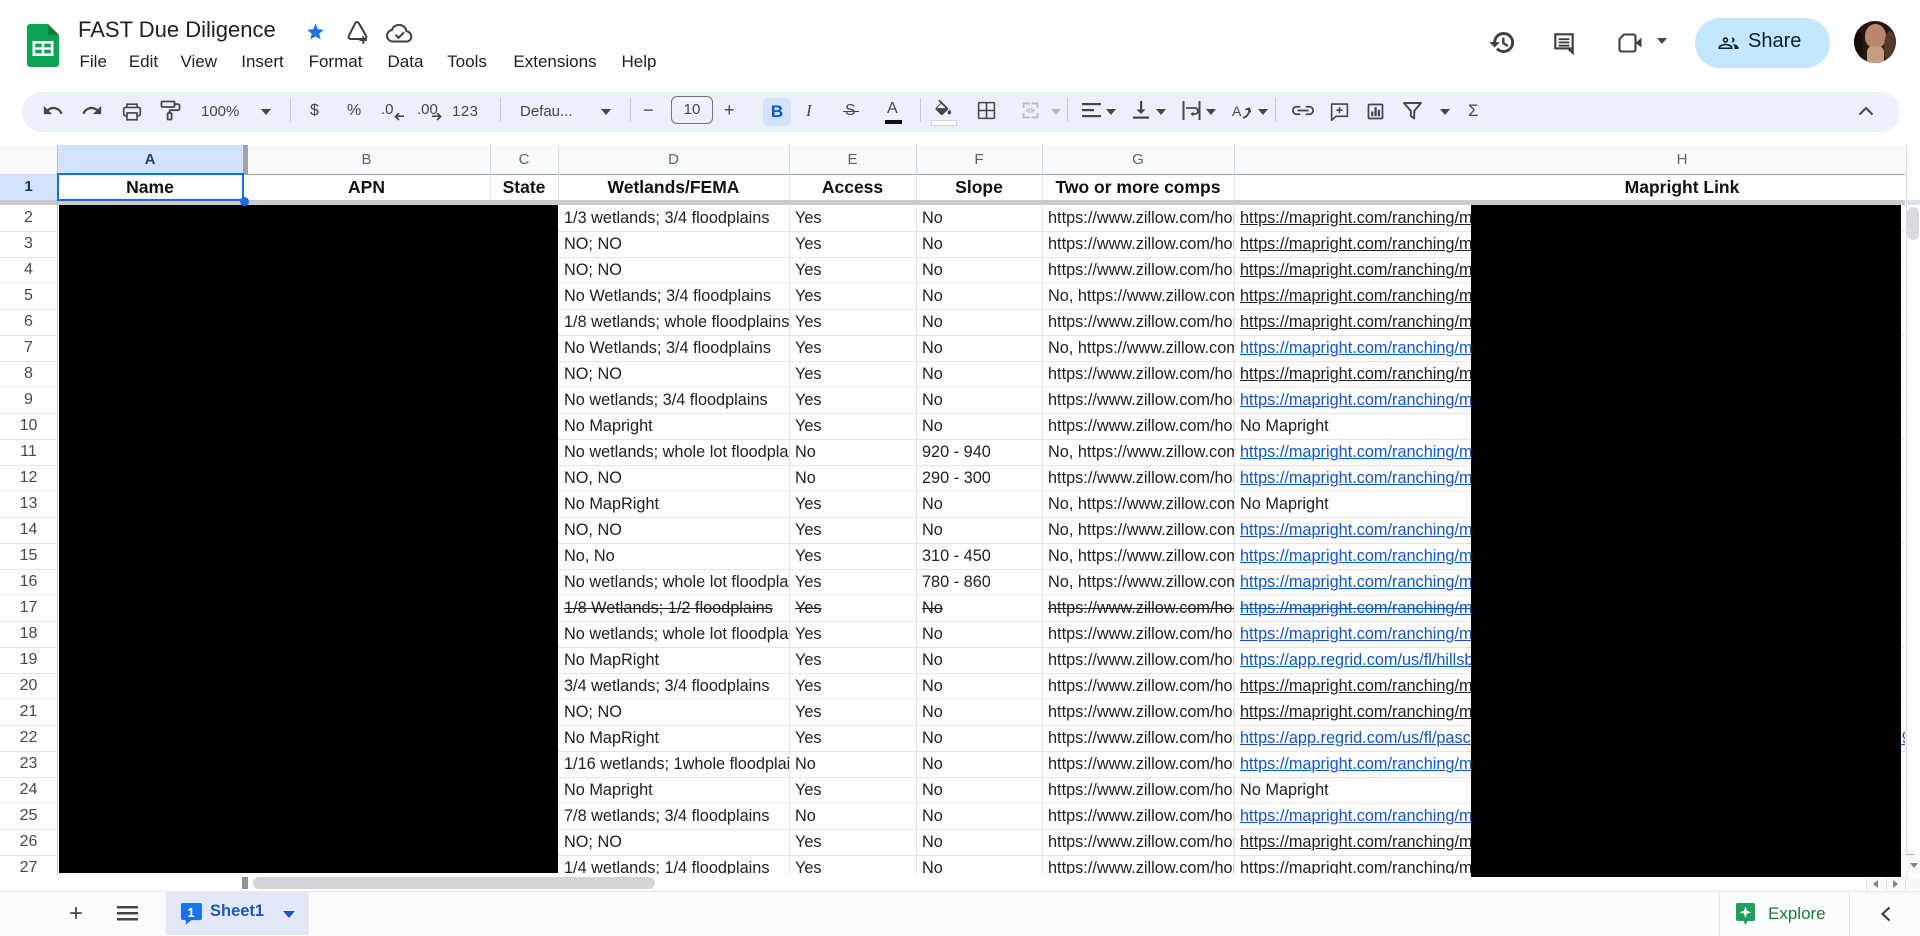 Image resolution: width=1920 pixels, height=936 pixels. What do you see at coordinates (190, 912) in the screenshot?
I see `svg-text: 1` at bounding box center [190, 912].